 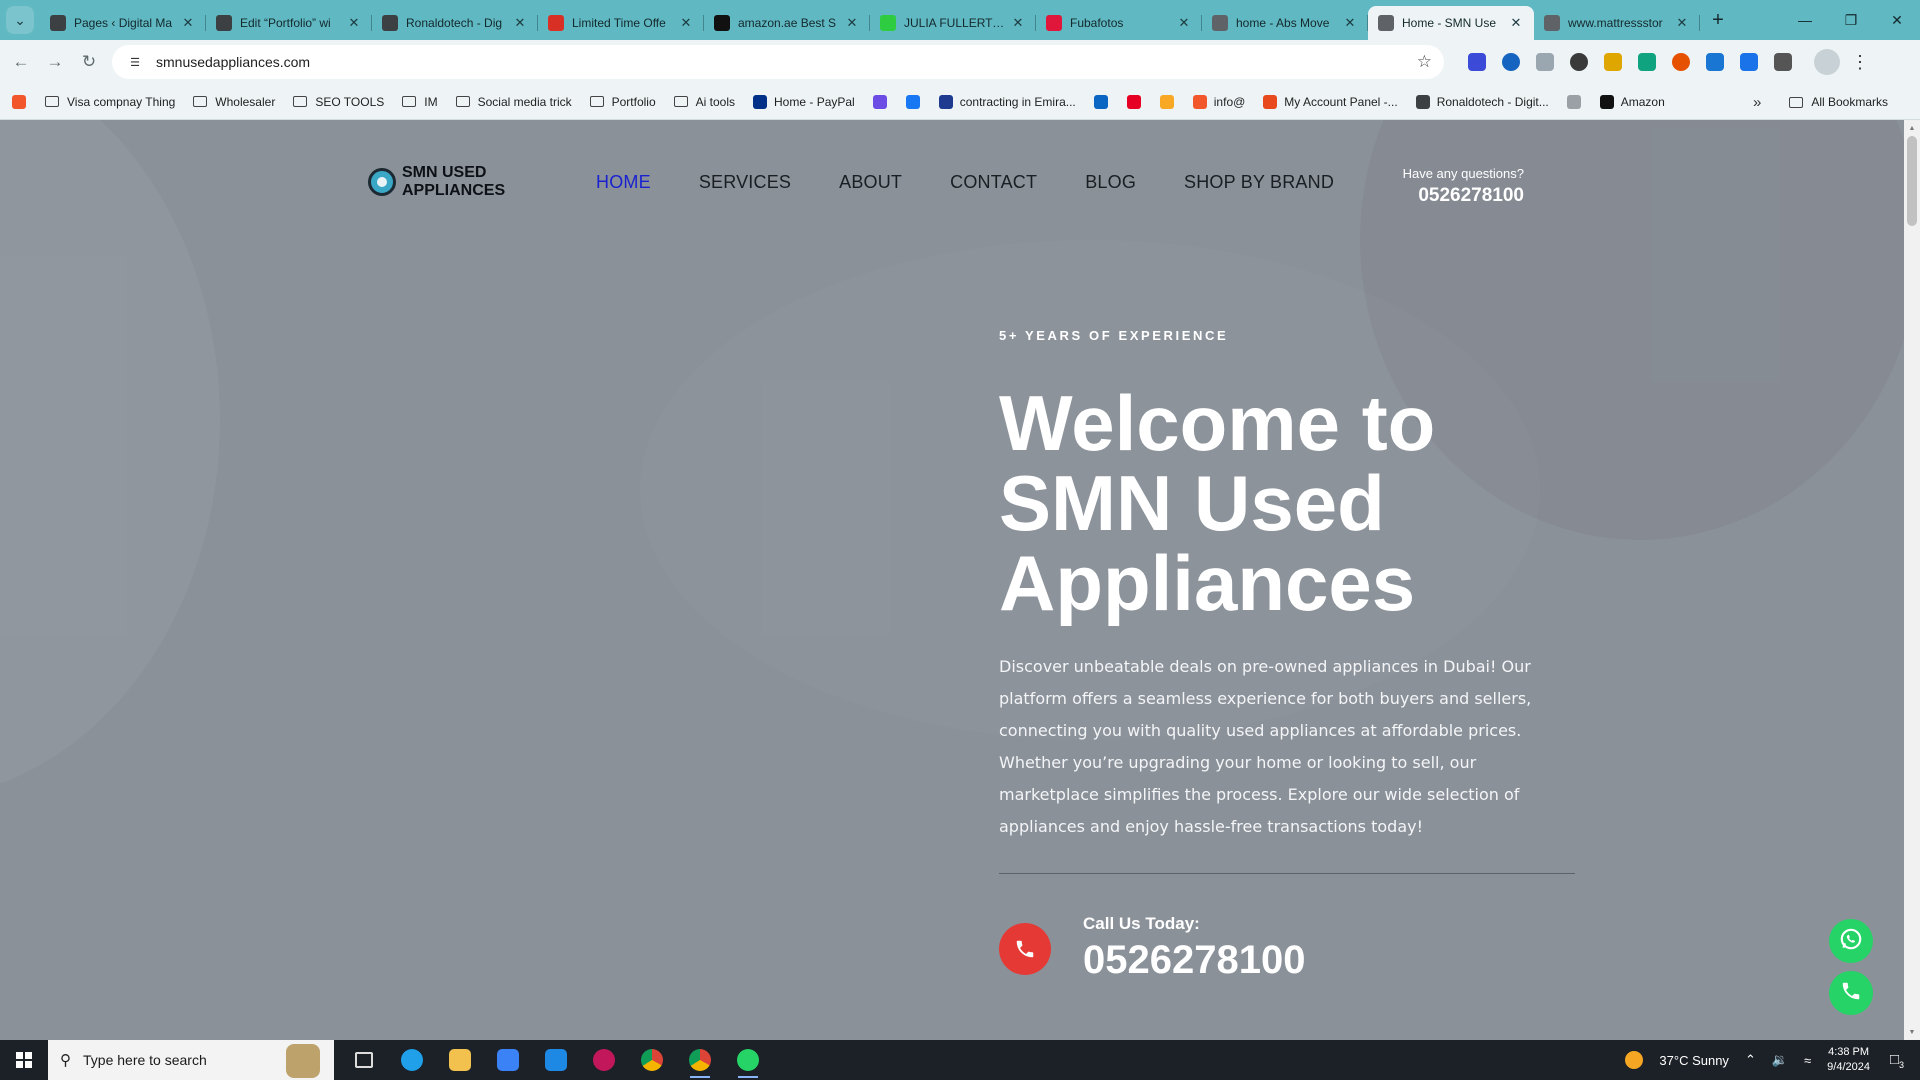 What do you see at coordinates (1827, 62) in the screenshot?
I see `profile-avatar` at bounding box center [1827, 62].